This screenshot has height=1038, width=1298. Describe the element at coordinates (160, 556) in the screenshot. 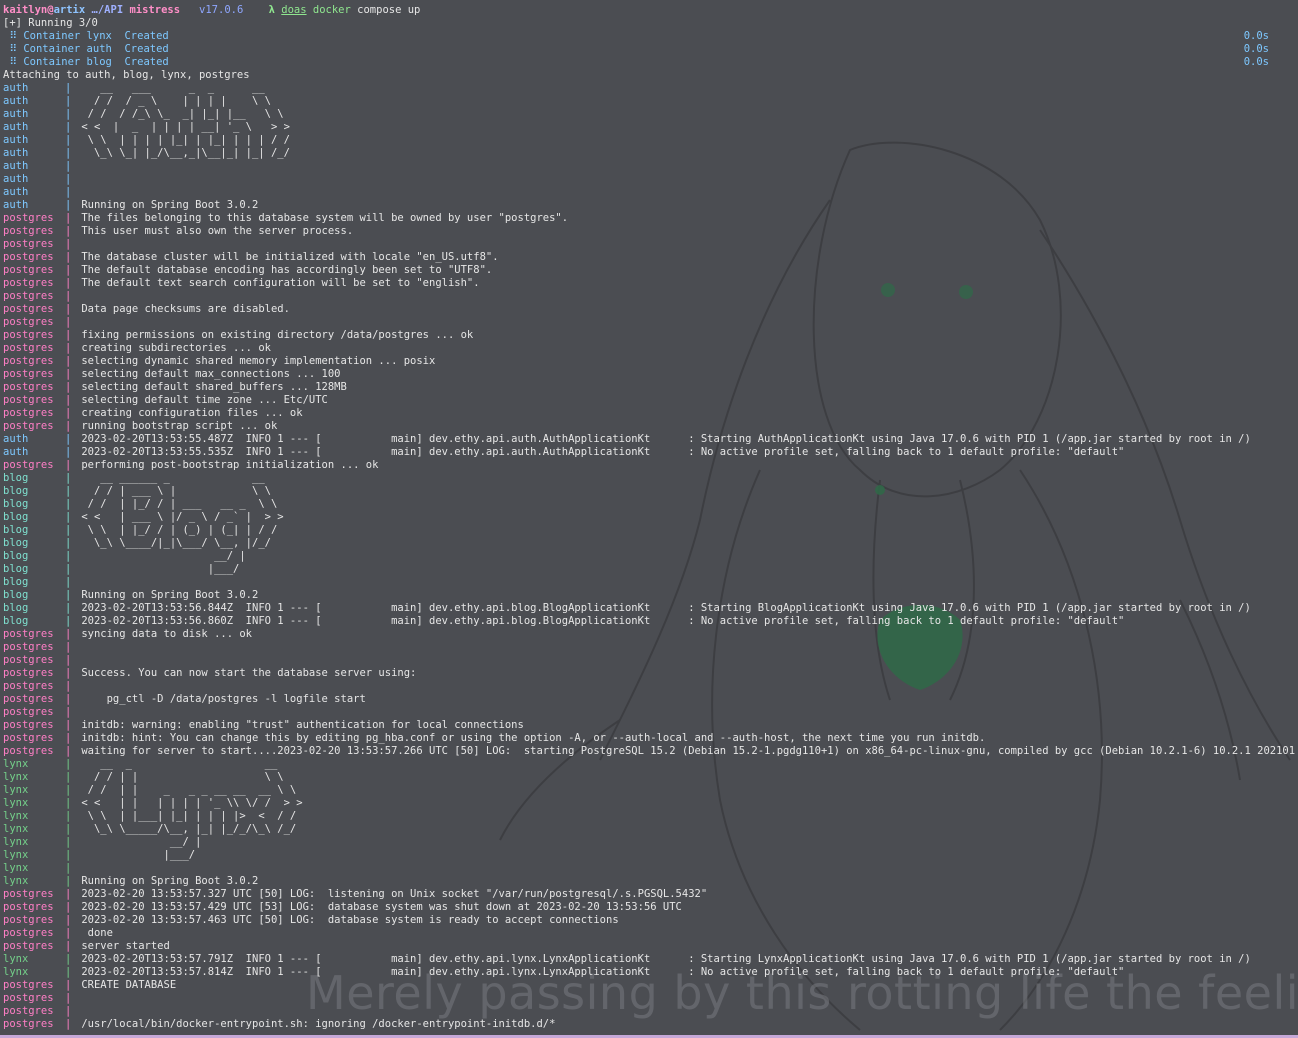

I see `log-message: __/ |` at that location.